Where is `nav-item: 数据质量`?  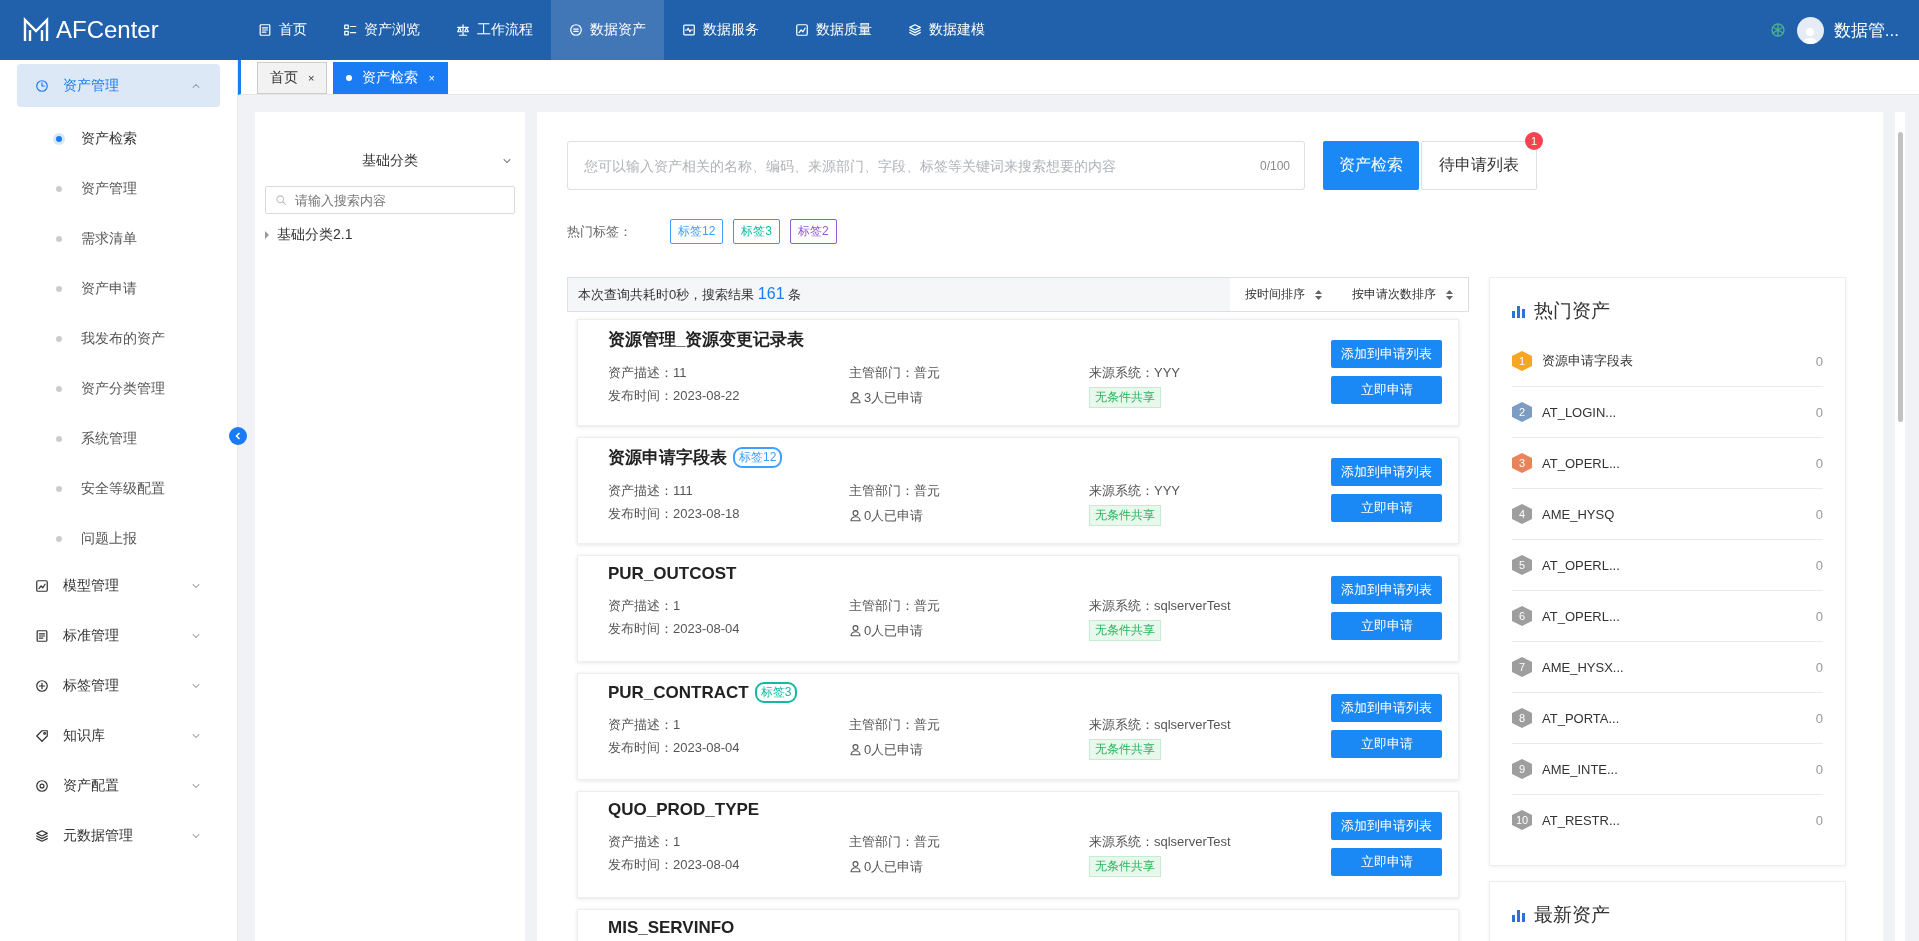 nav-item: 数据质量 is located at coordinates (833, 30).